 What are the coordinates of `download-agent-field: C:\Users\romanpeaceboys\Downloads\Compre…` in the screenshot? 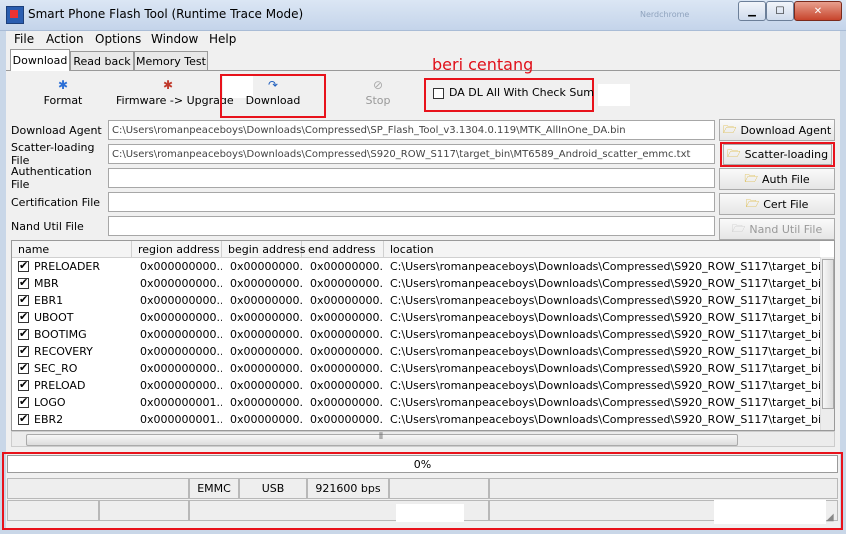 It's located at (411, 130).